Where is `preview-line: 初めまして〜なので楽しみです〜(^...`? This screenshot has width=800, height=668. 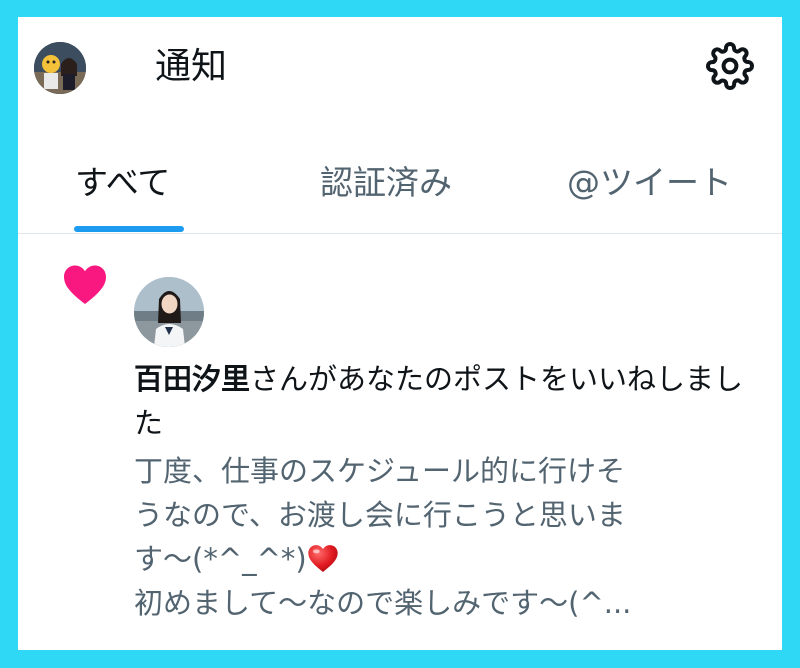 preview-line: 初めまして〜なので楽しみです〜(^... is located at coordinates (383, 603).